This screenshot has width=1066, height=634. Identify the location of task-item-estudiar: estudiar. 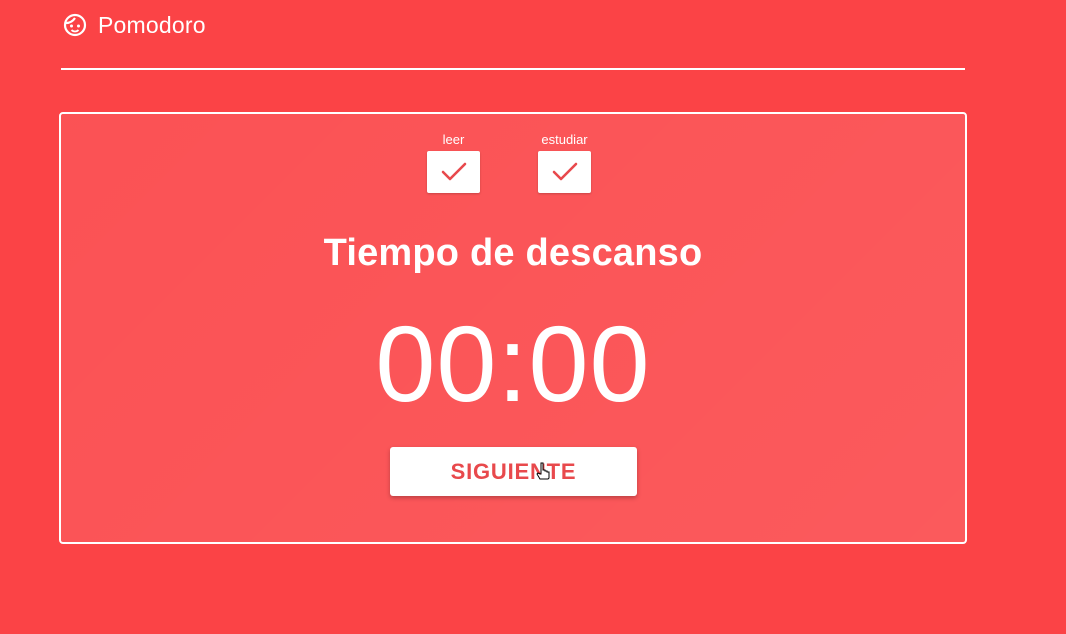
(564, 162).